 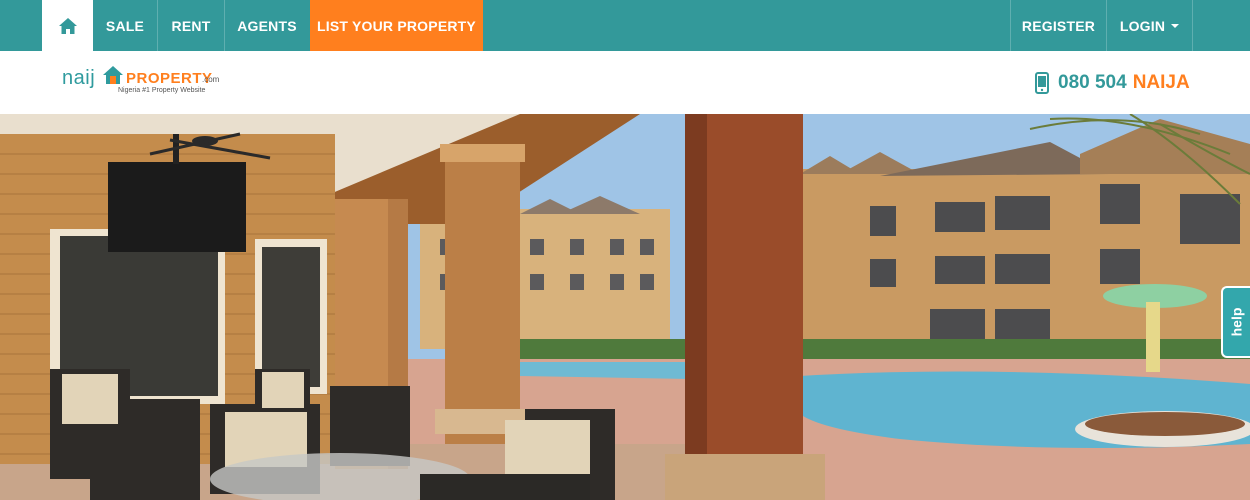 I want to click on mobile-phone-icon, so click(x=1042, y=83).